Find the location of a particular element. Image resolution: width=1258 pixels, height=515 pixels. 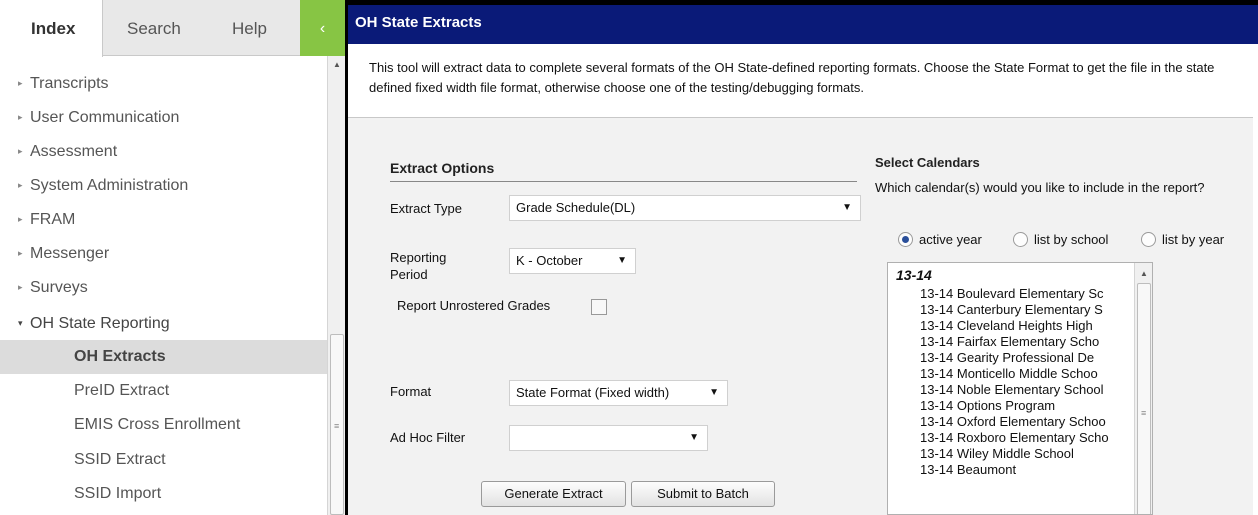

tree-item-transcripts: ▸ Transcripts is located at coordinates (163, 83).